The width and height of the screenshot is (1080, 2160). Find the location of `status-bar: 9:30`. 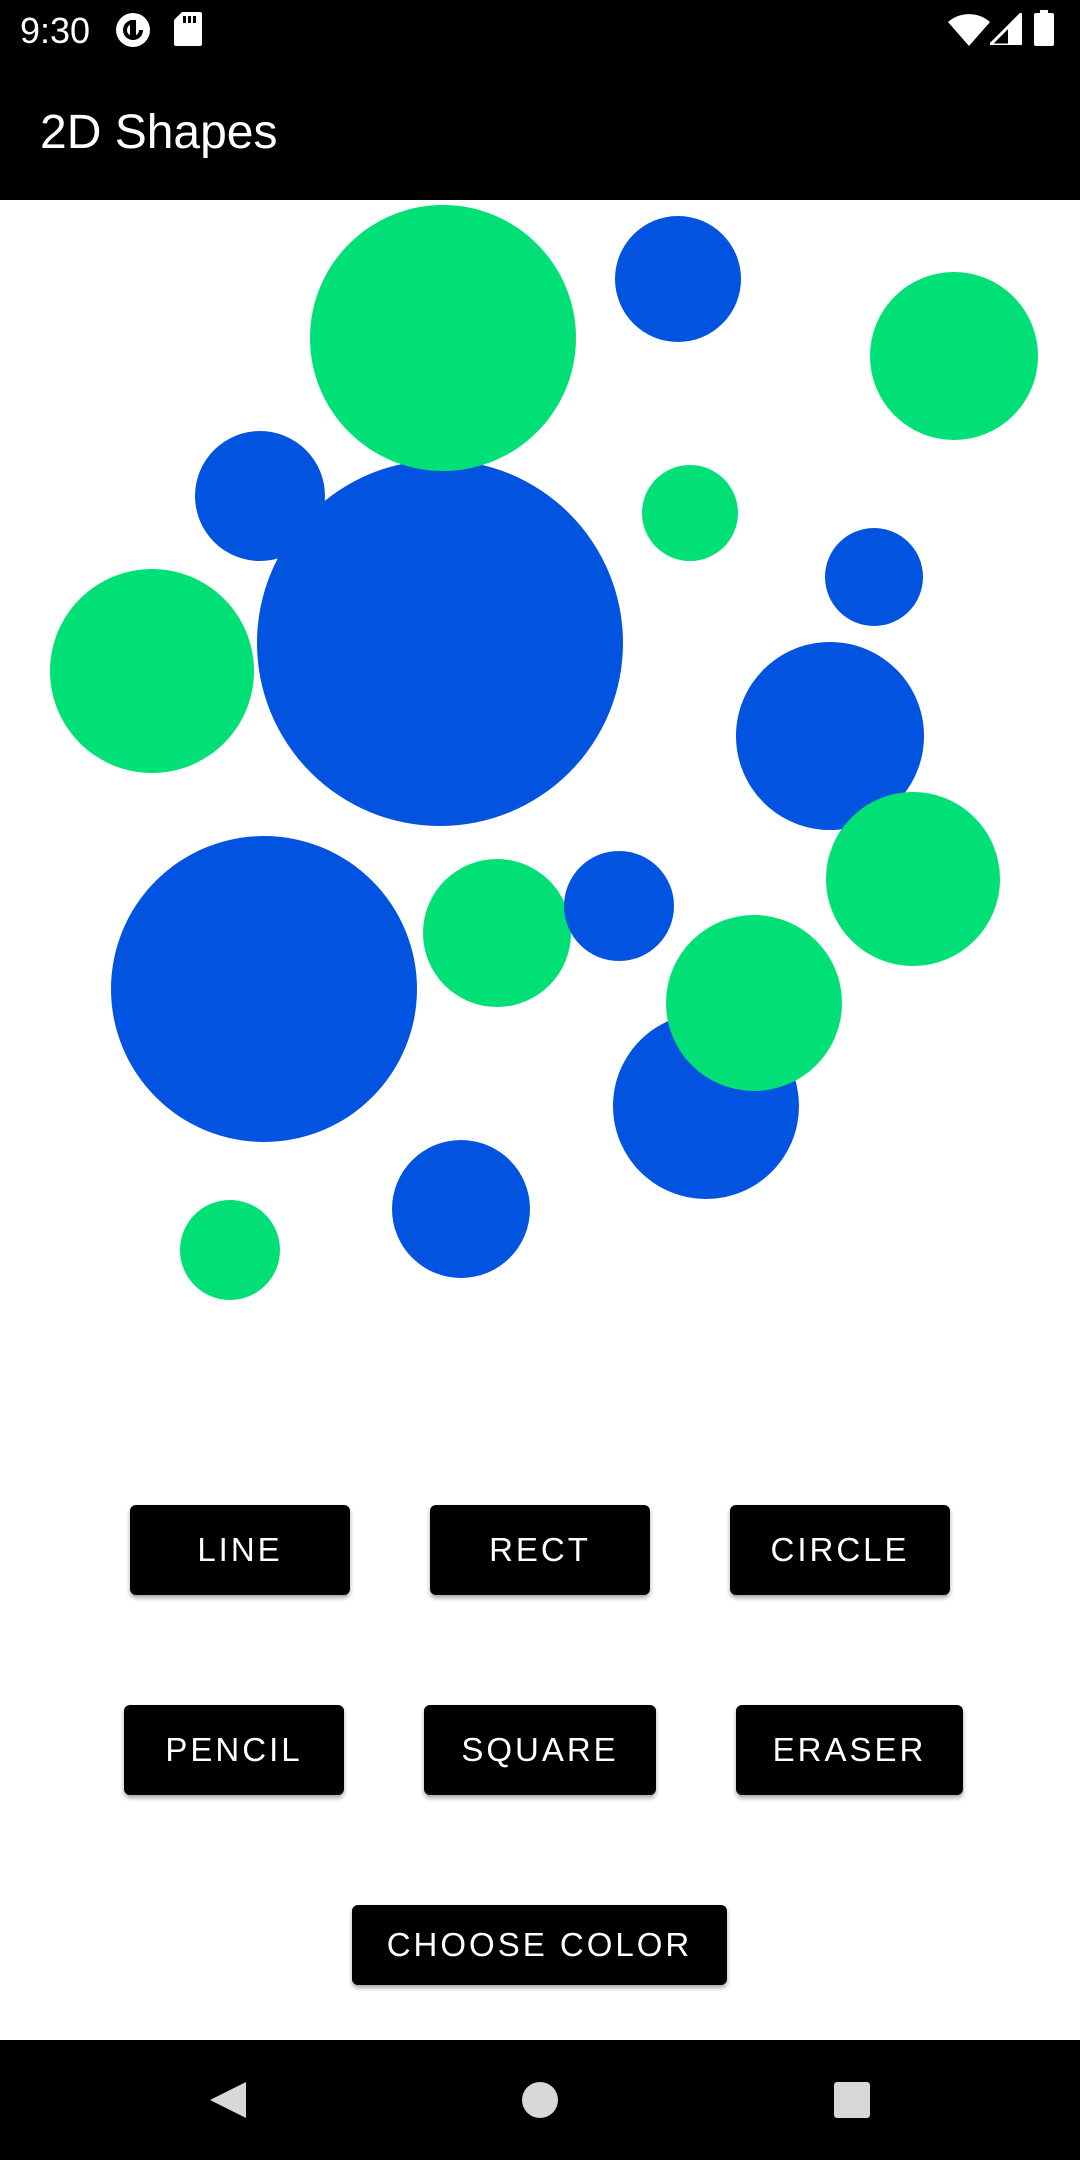

status-bar: 9:30 is located at coordinates (540, 31).